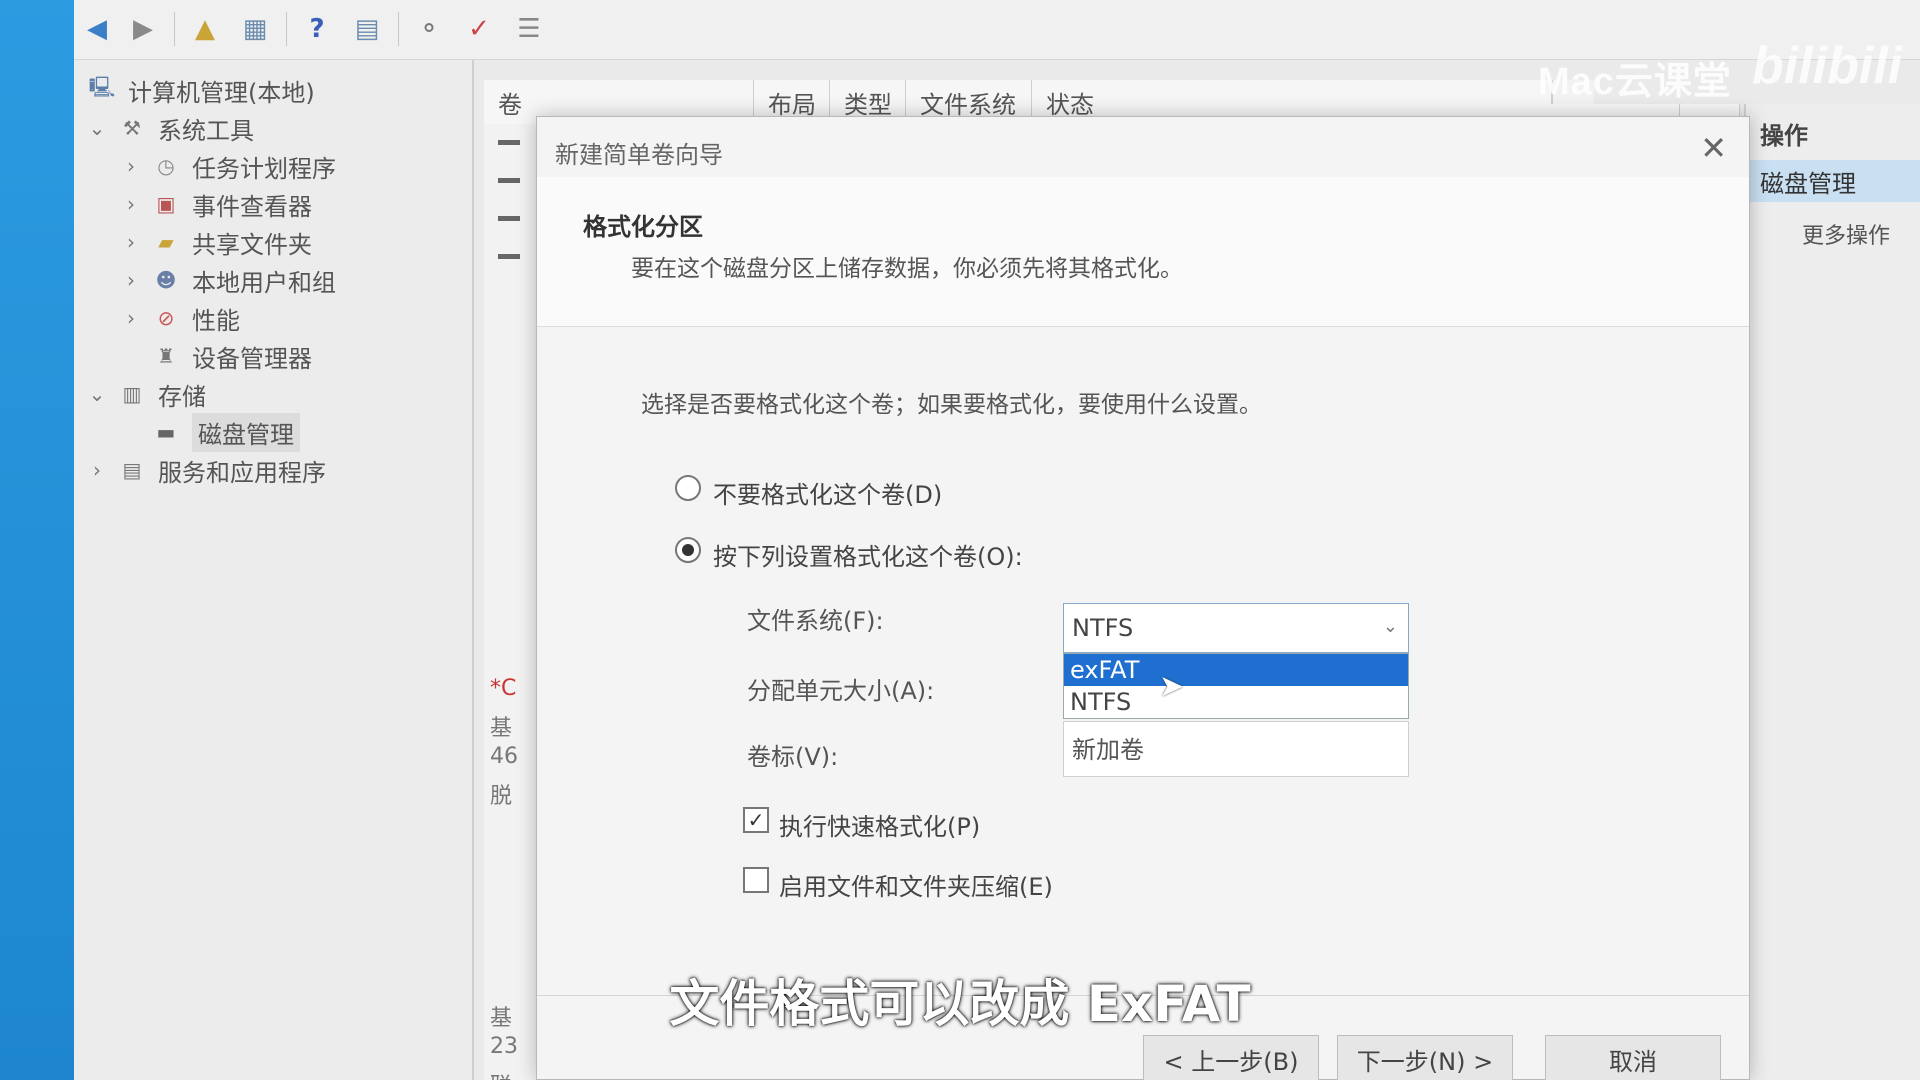 The width and height of the screenshot is (1920, 1080). I want to click on back-arrow-icon: ◀, so click(97, 29).